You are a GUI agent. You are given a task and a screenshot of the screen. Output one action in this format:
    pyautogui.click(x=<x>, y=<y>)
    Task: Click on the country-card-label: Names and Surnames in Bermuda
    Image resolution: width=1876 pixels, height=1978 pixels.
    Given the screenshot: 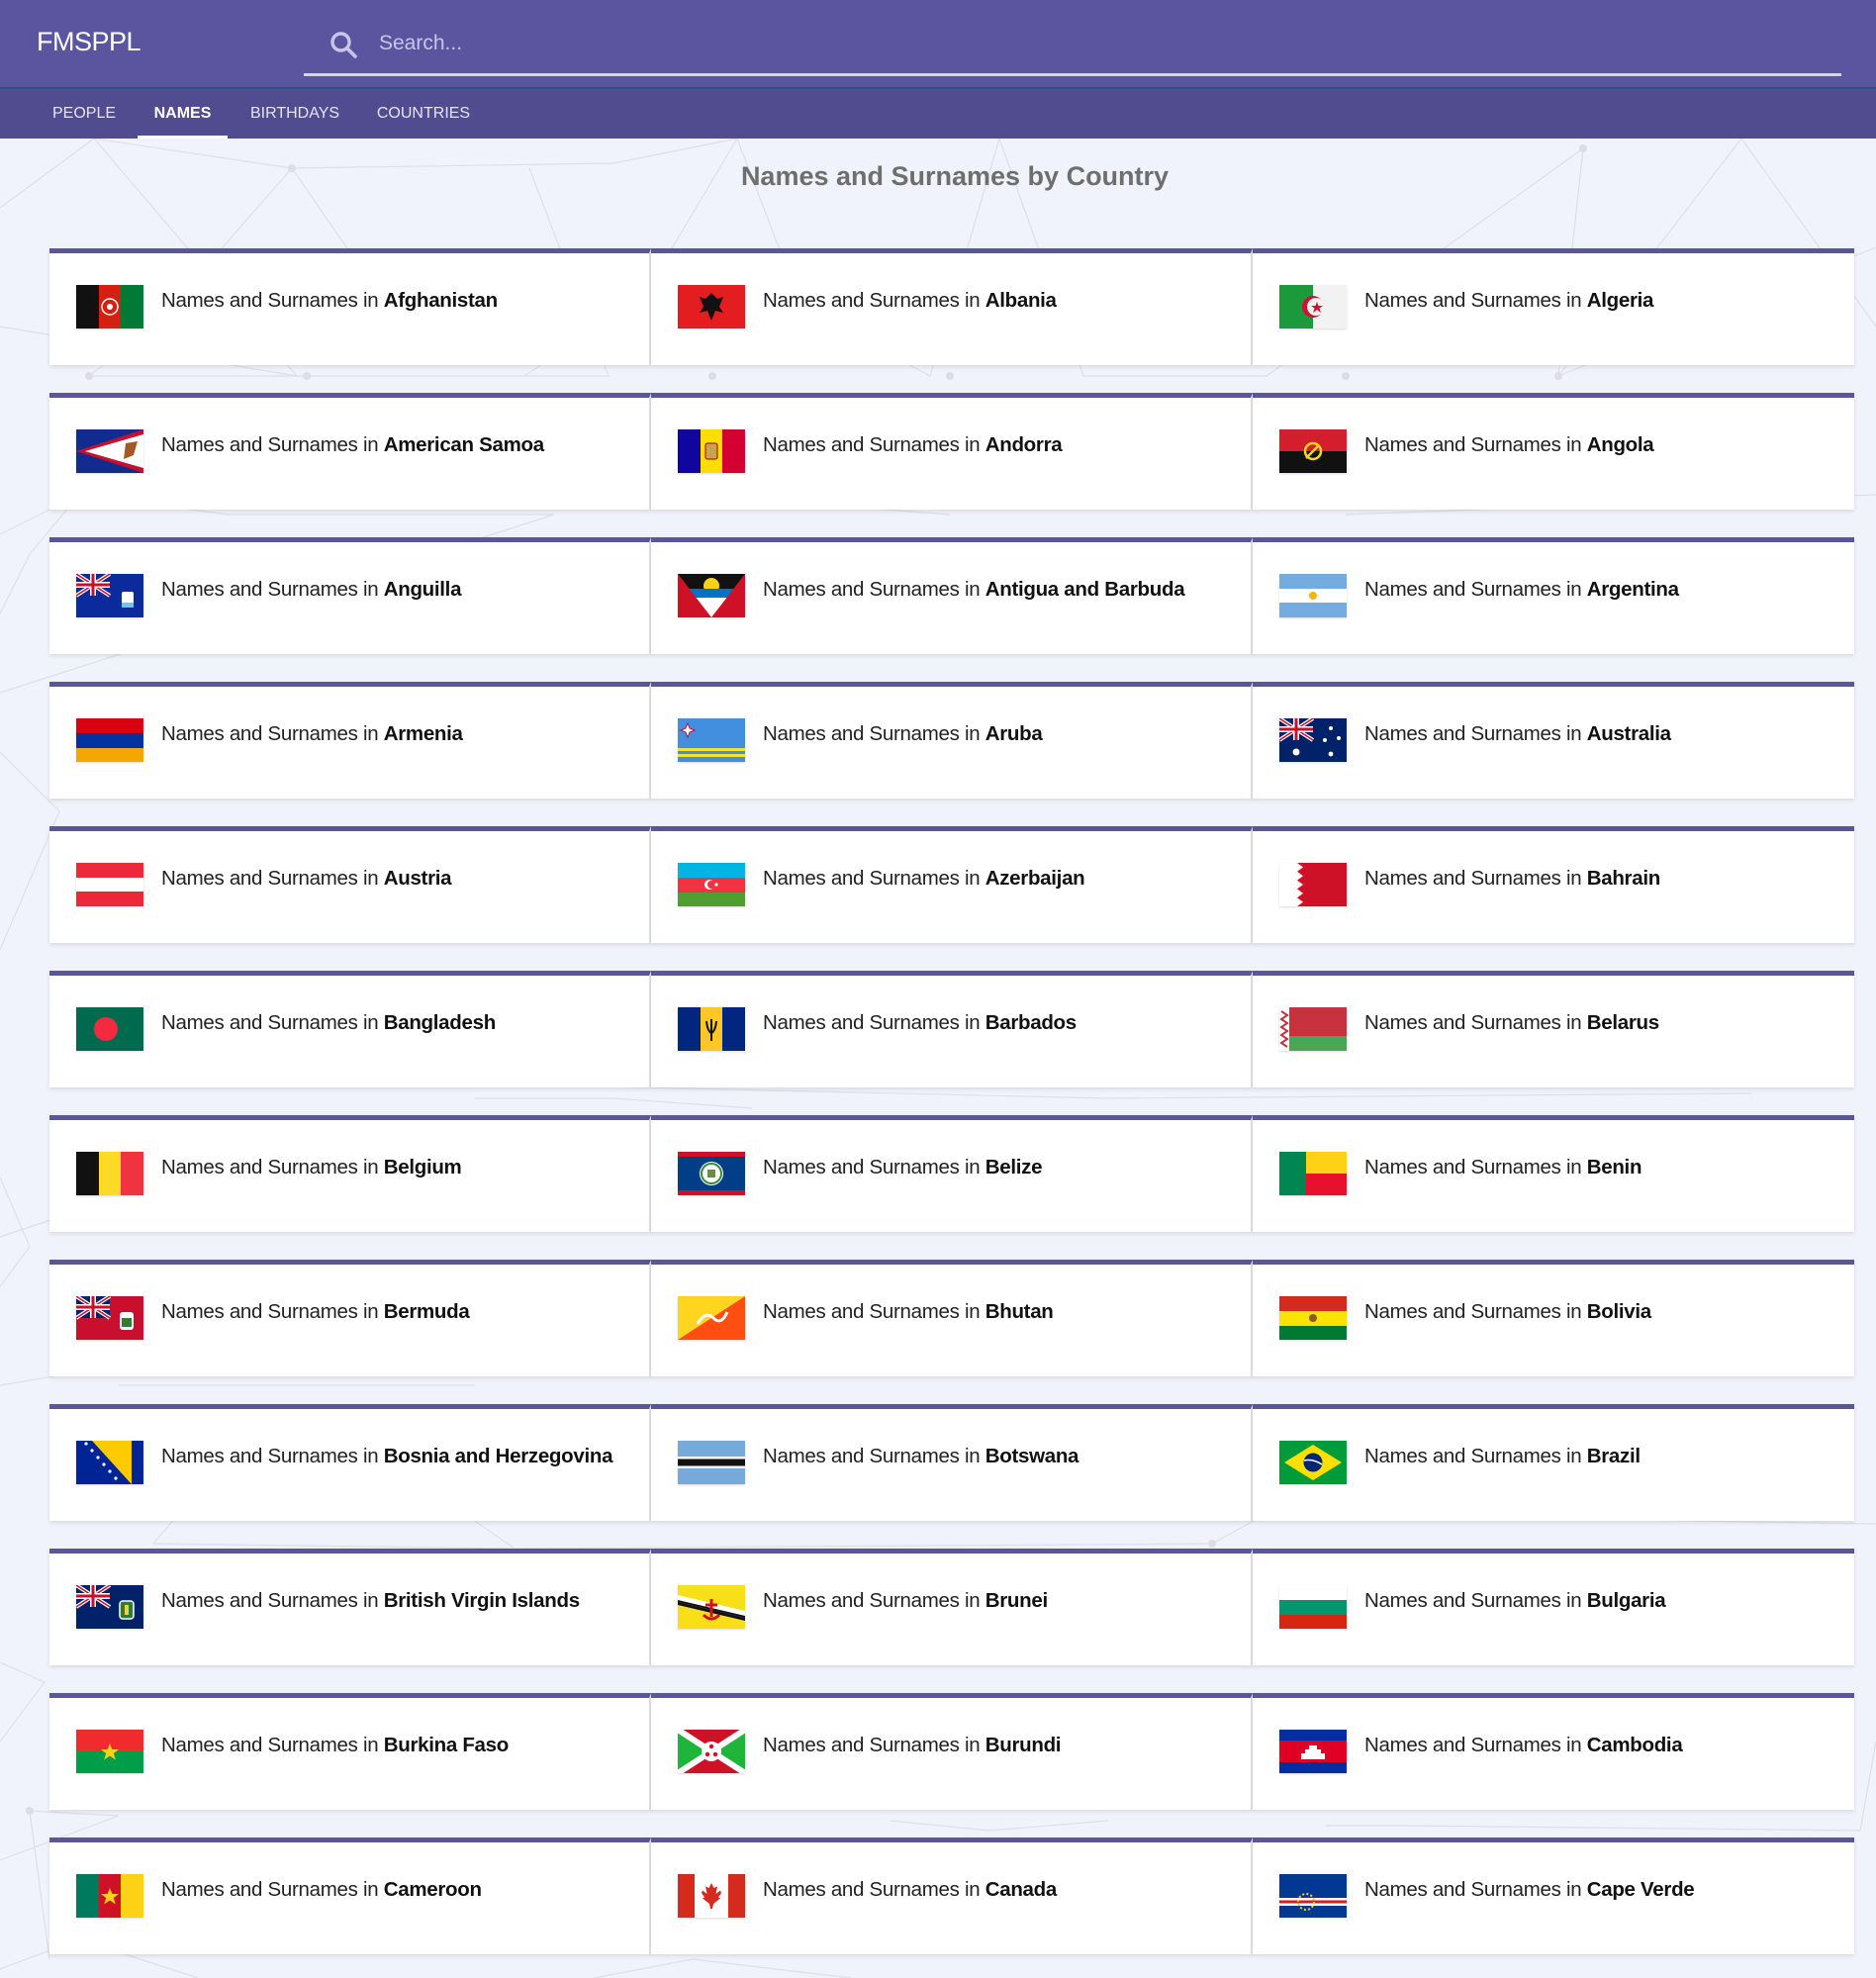 What is the action you would take?
    pyautogui.click(x=390, y=1311)
    